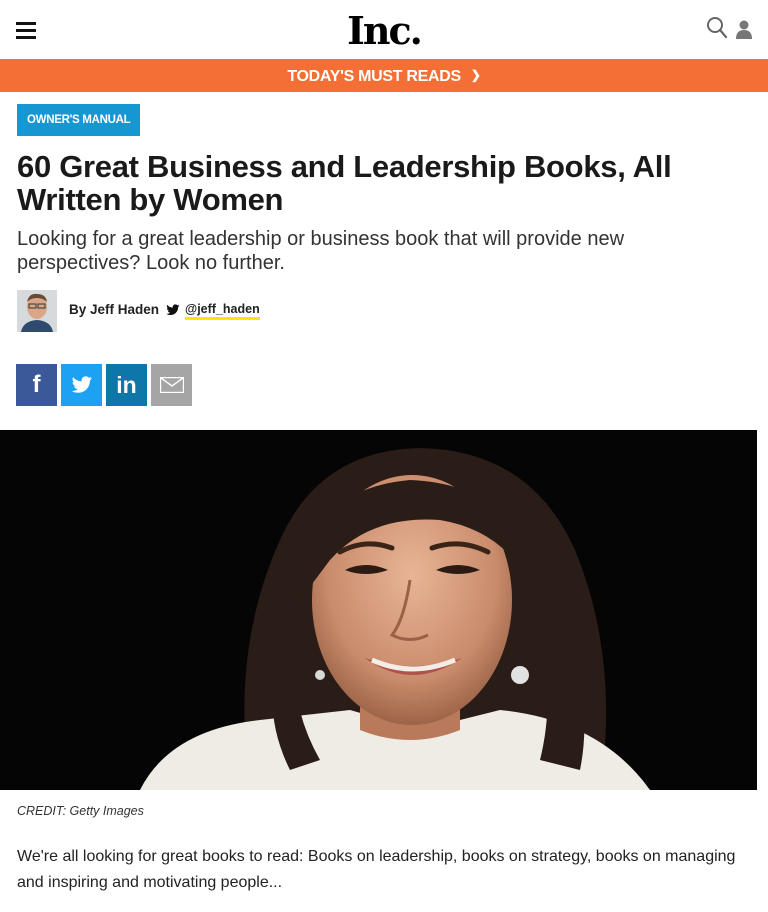 The image size is (768, 912). I want to click on image-credit: CREDIT: Getty Images, so click(80, 811).